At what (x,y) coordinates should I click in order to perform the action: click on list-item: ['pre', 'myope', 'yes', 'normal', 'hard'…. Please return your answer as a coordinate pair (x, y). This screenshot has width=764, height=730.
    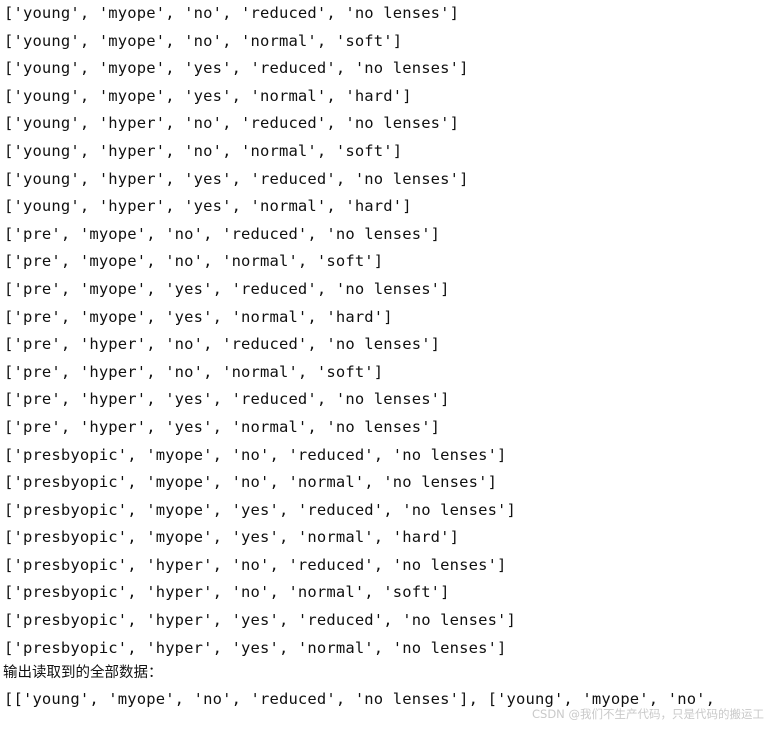
    Looking at the image, I should click on (198, 316).